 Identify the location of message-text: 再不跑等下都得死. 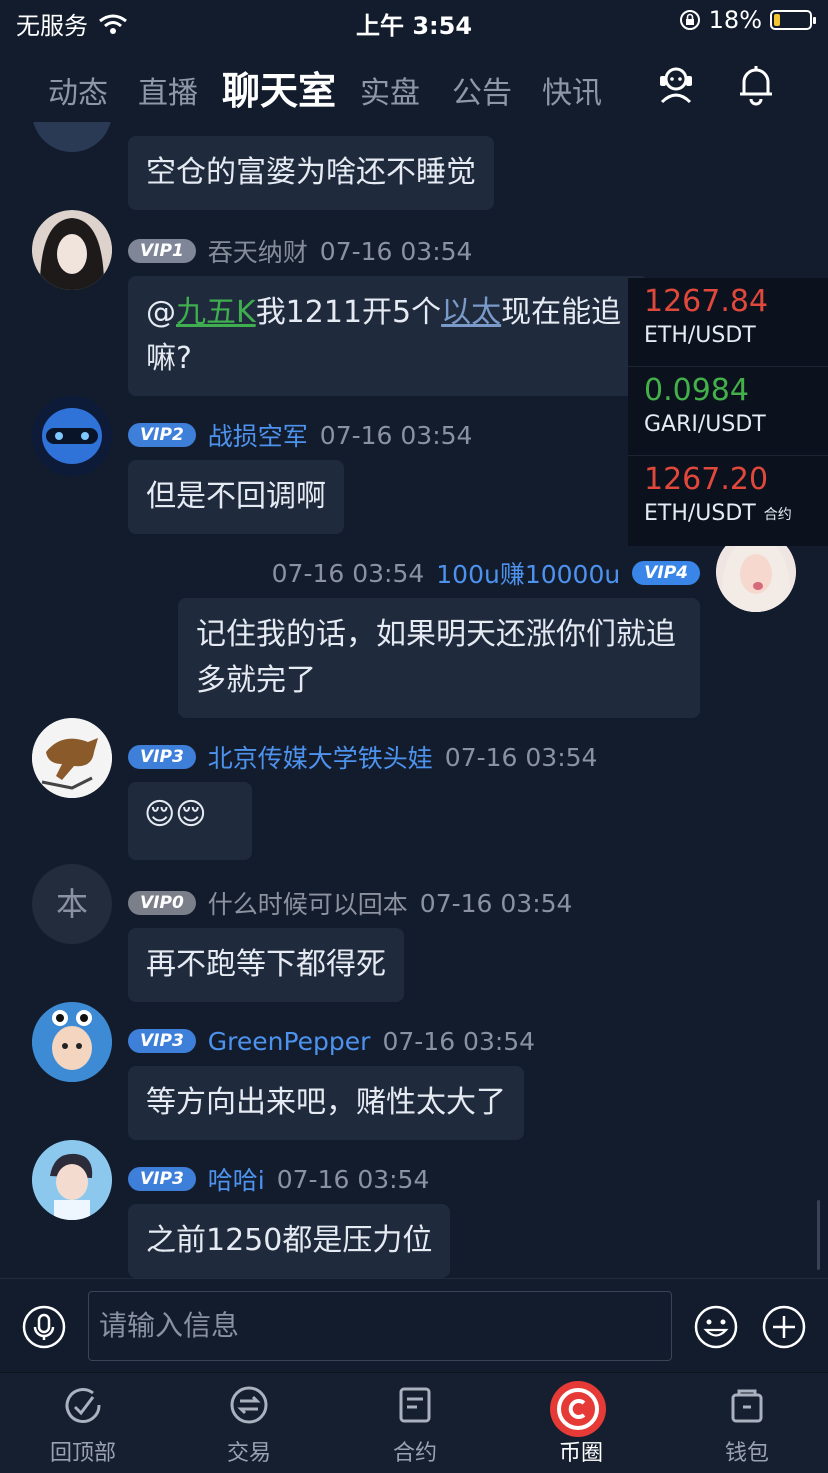
(266, 964).